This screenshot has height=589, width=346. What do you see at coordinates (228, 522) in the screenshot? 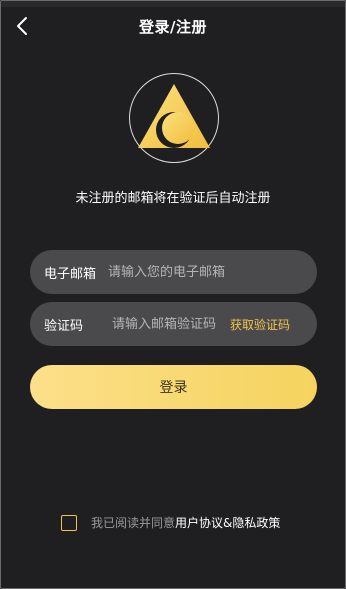
I see `agreement-amp: &` at bounding box center [228, 522].